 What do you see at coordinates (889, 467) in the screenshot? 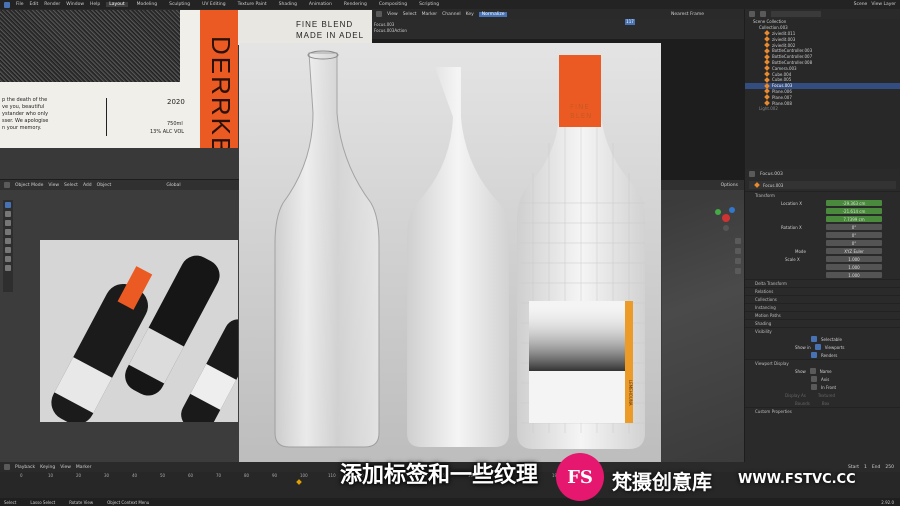
I see `end-frame-field: 250` at bounding box center [889, 467].